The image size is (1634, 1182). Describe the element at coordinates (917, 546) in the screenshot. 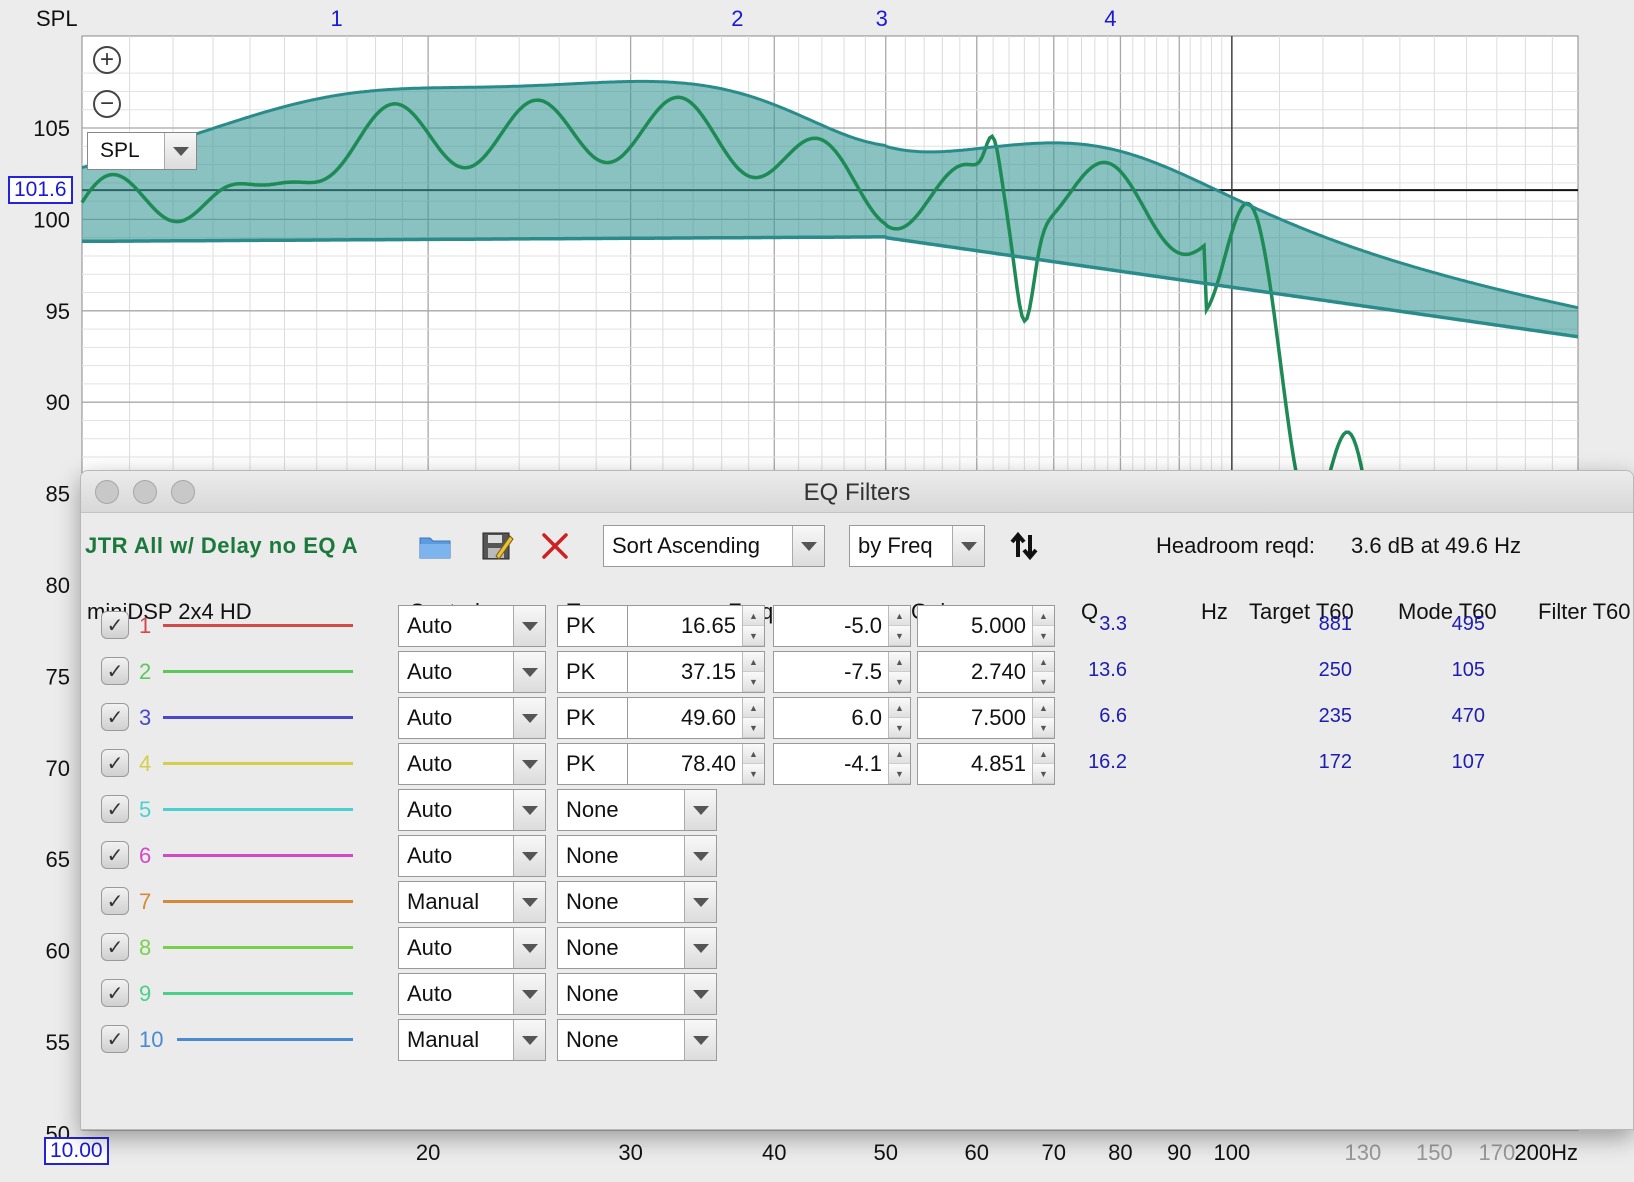

I see `sort-by-select: by Freq` at that location.